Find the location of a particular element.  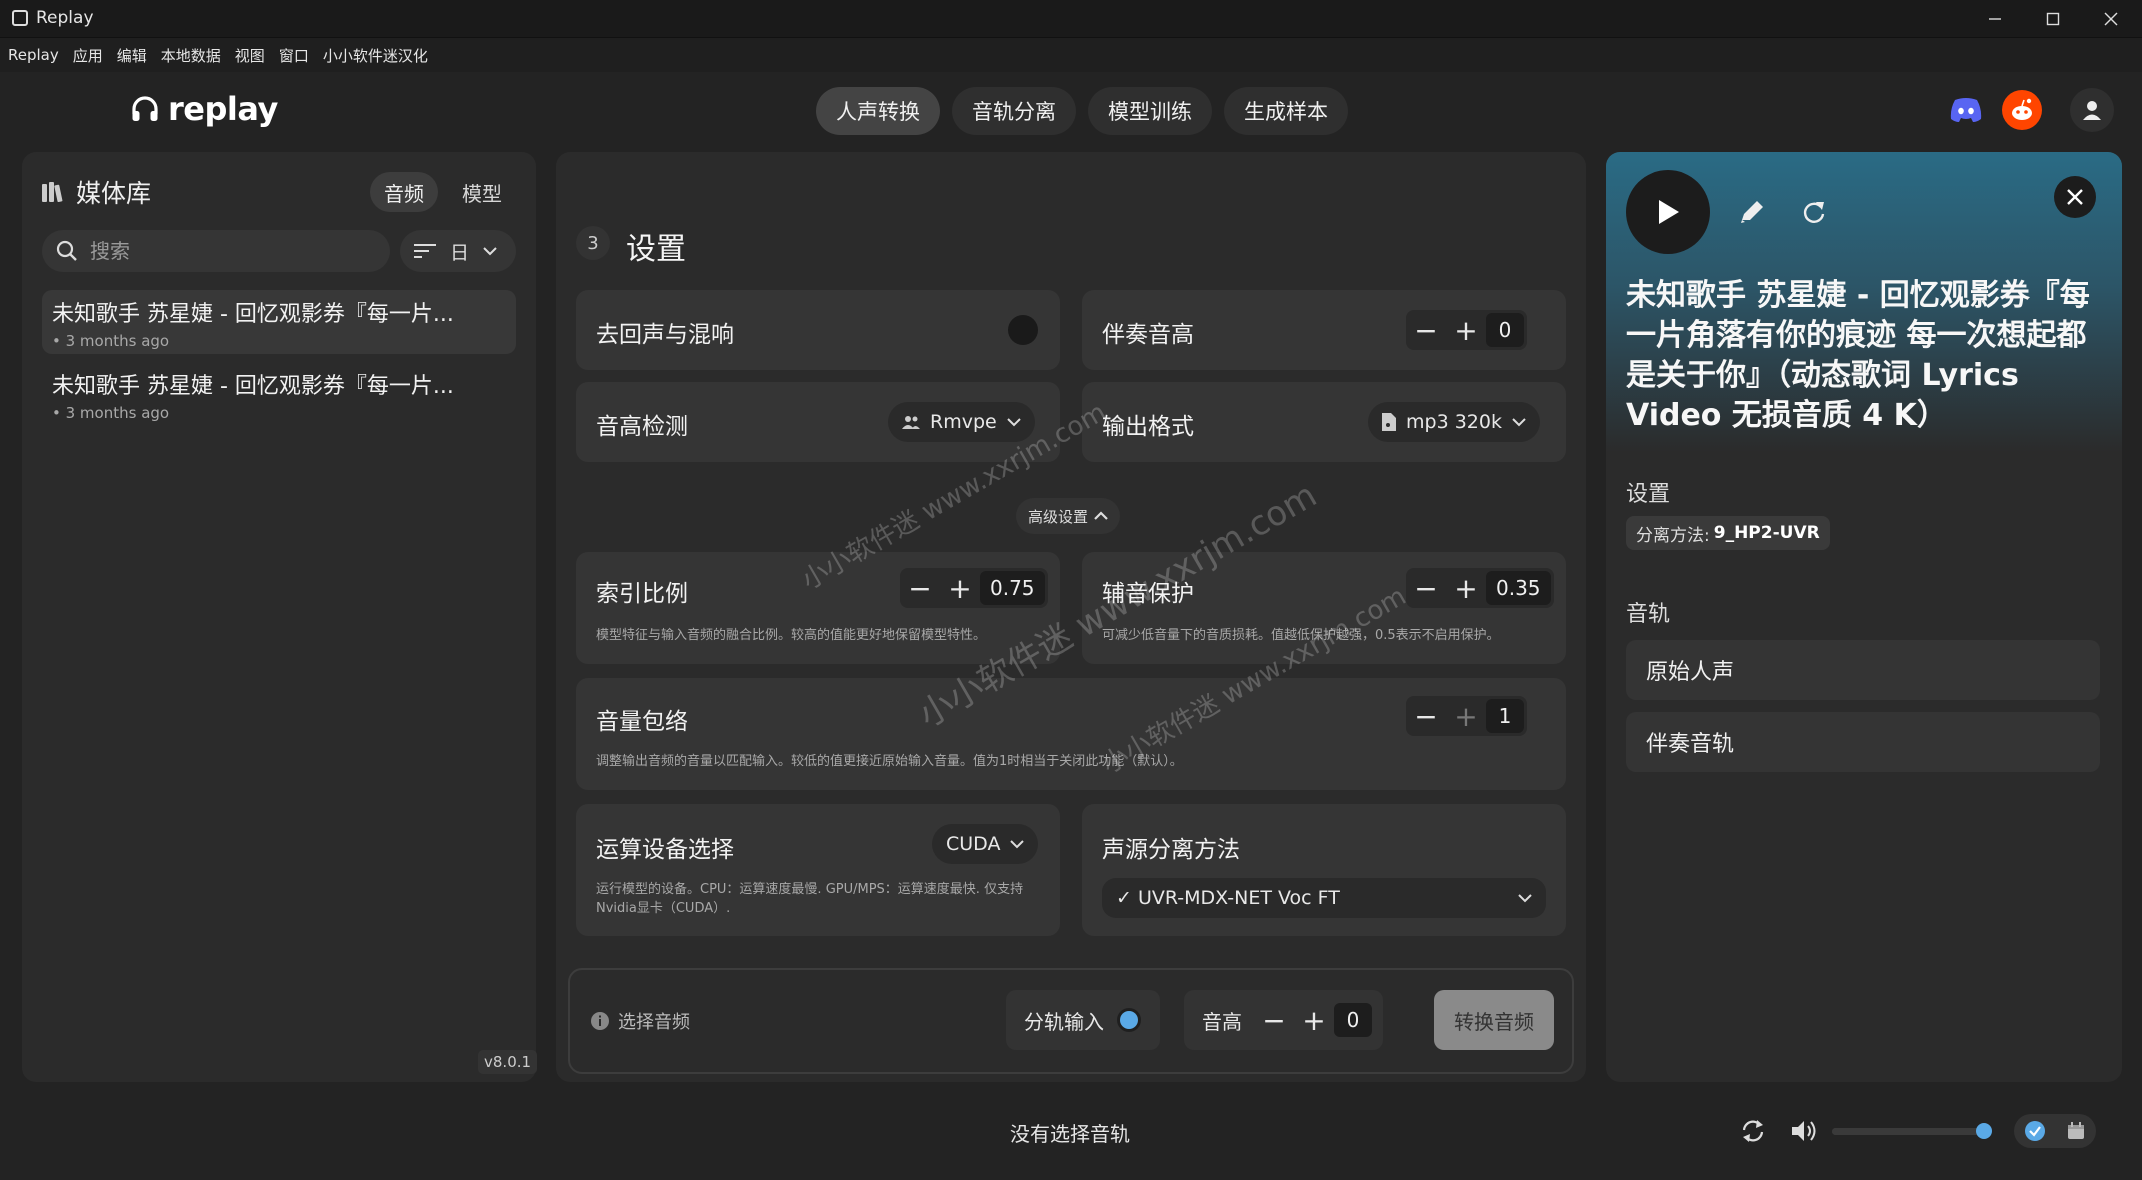

volume-button is located at coordinates (1804, 1131).